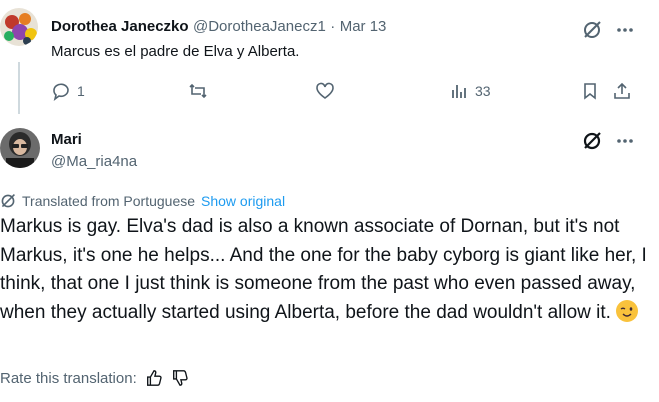  What do you see at coordinates (94, 161) in the screenshot?
I see `author-handle: @Ma_ria4na` at bounding box center [94, 161].